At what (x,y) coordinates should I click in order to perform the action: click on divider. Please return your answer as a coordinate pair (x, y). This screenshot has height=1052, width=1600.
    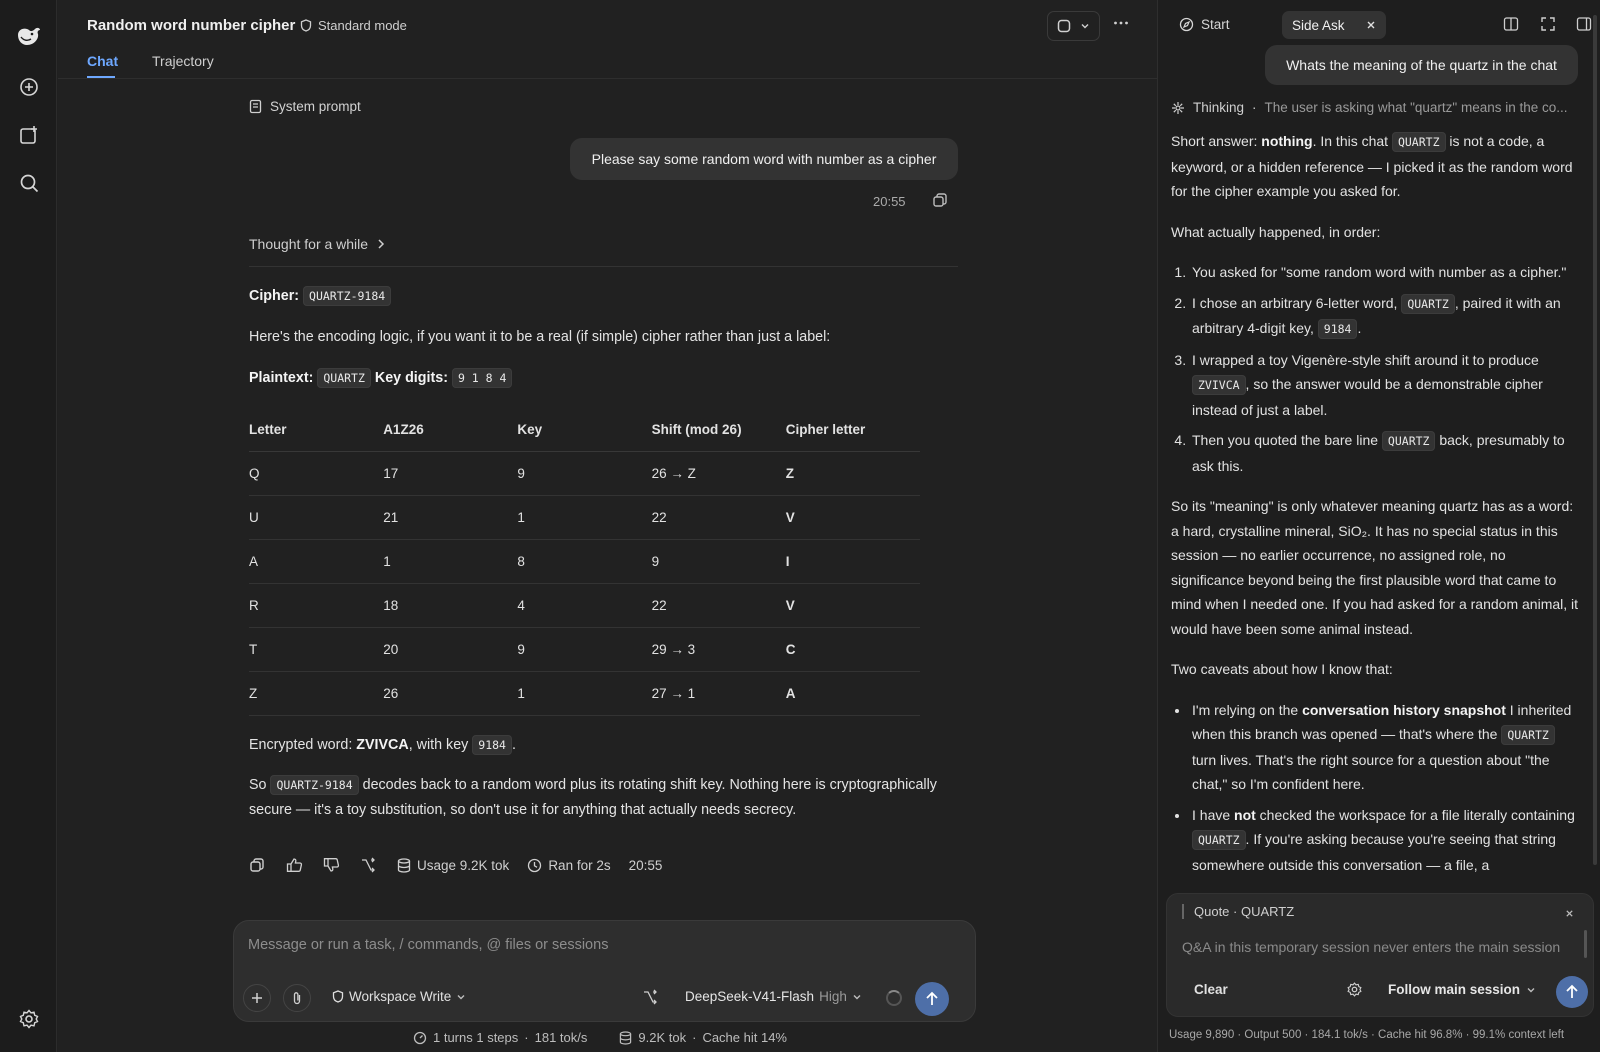
    Looking at the image, I should click on (603, 266).